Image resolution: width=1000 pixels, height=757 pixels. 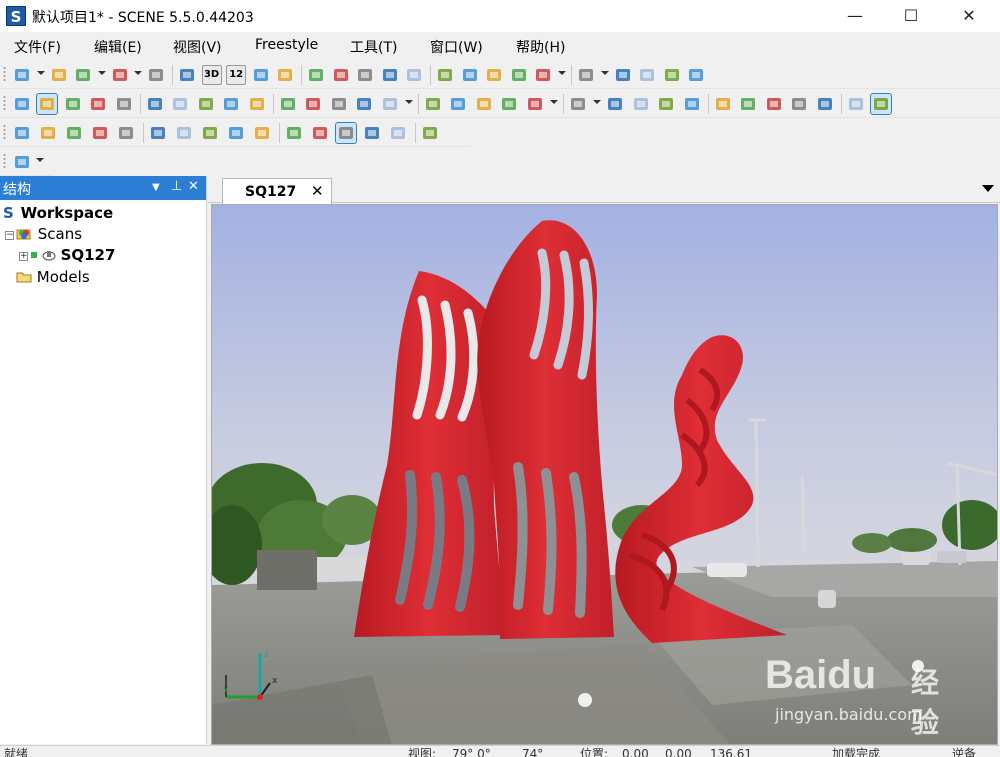 I want to click on rect-select-icon, so click(x=184, y=133).